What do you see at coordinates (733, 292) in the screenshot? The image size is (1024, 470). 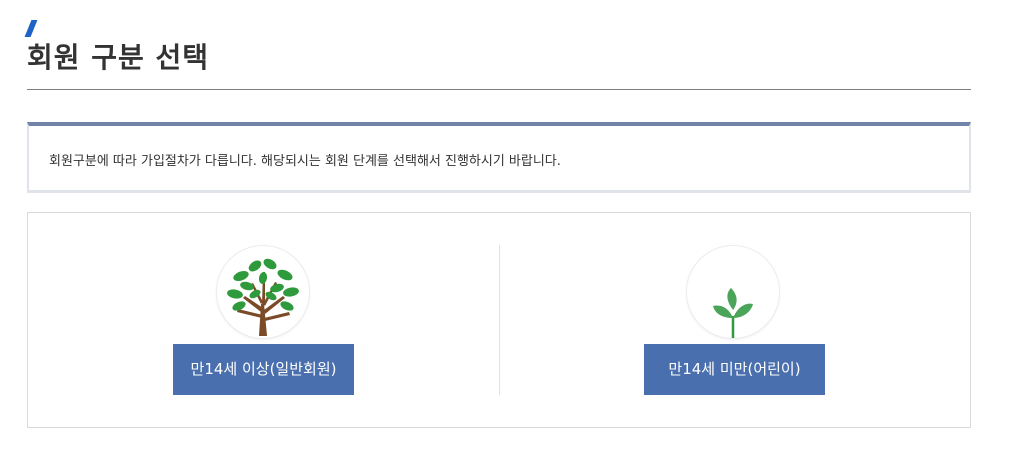 I see `sprout-icon` at bounding box center [733, 292].